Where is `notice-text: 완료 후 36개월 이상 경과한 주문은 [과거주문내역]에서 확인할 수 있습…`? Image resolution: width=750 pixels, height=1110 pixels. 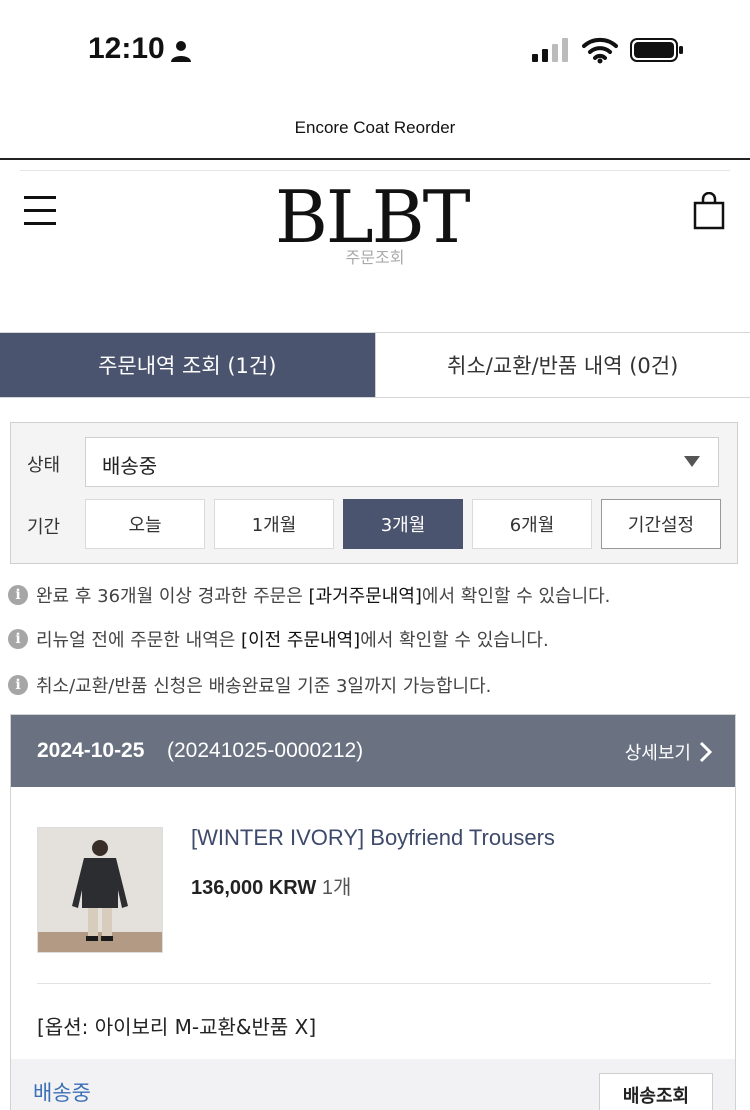 notice-text: 완료 후 36개월 이상 경과한 주문은 [과거주문내역]에서 확인할 수 있습… is located at coordinates (323, 596).